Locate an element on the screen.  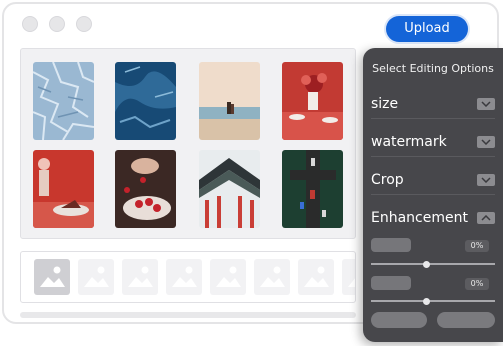
option-watermark: watermark is located at coordinates (433, 143).